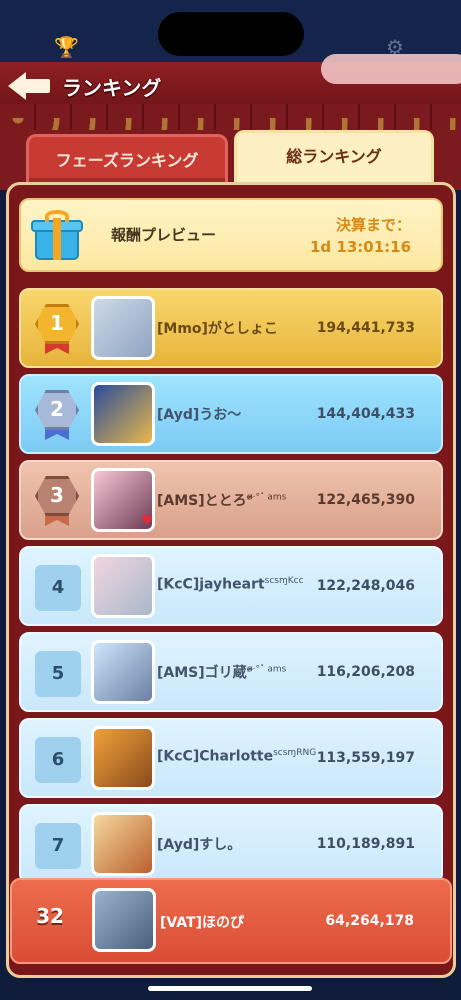 This screenshot has height=1000, width=461. I want to click on gold-medal-icon: 1, so click(57, 329).